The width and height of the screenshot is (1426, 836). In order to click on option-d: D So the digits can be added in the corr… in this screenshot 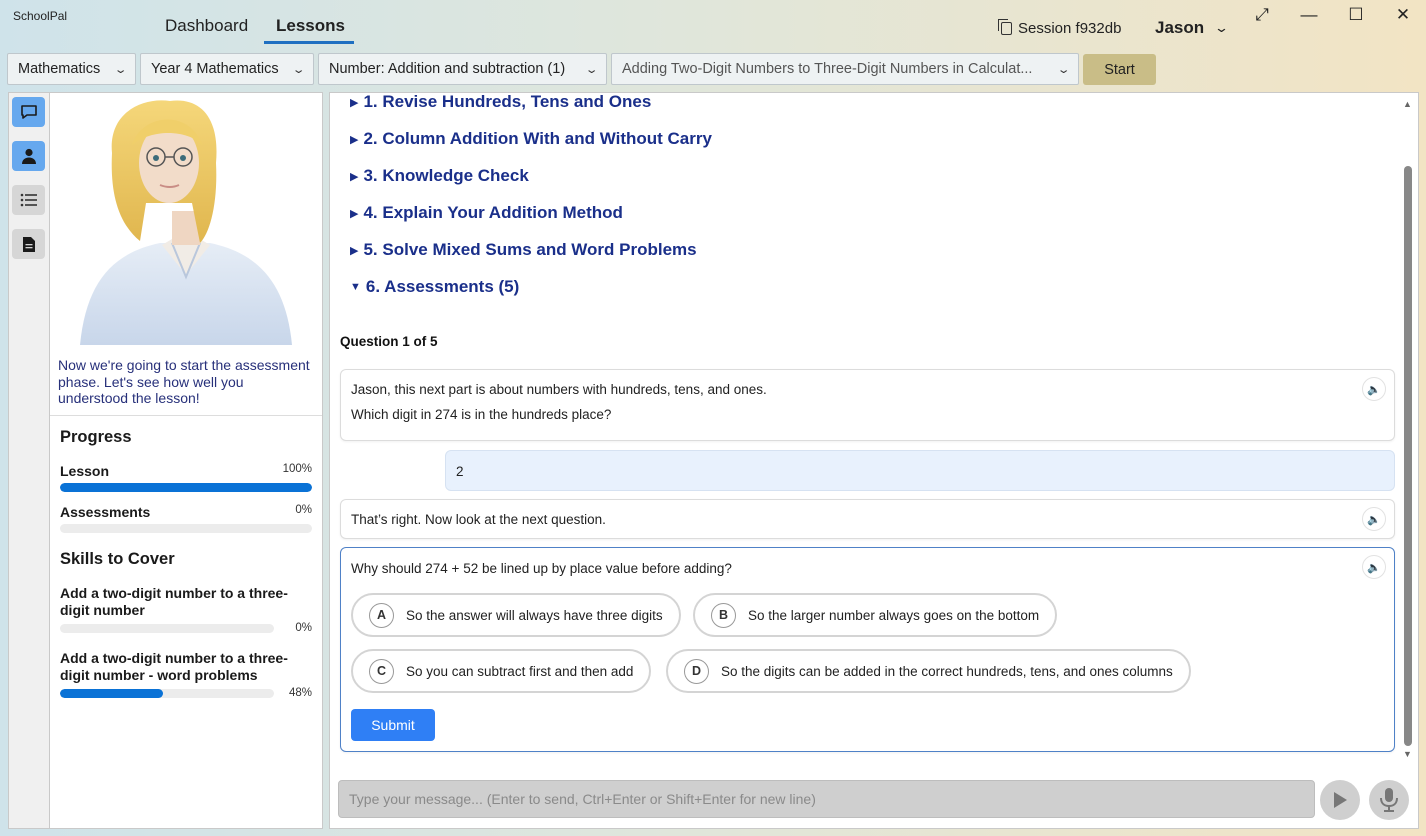, I will do `click(928, 671)`.